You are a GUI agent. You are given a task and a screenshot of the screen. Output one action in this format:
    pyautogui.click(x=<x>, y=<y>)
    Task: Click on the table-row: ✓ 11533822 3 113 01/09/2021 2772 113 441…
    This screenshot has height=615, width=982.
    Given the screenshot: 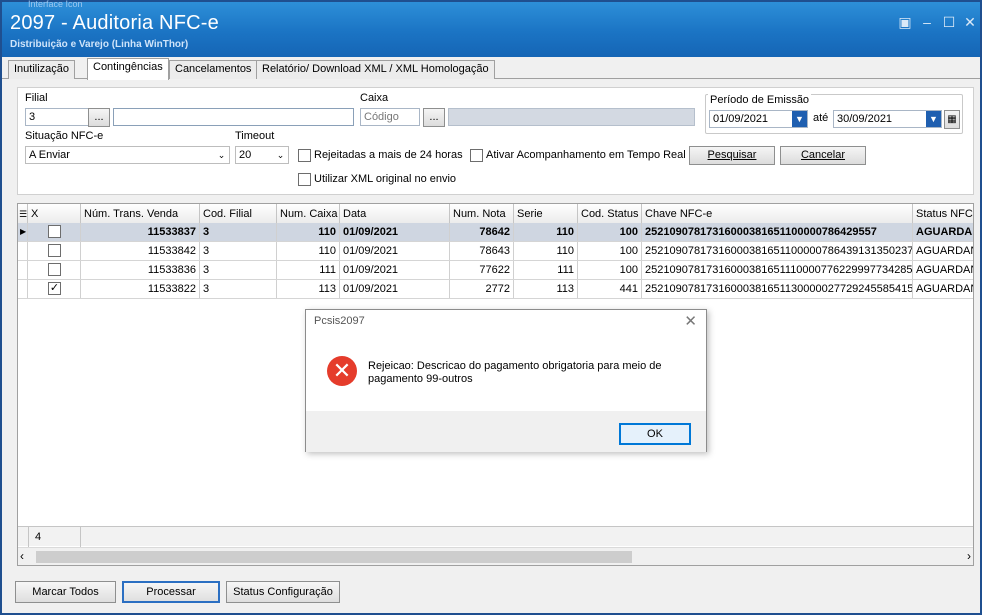 What is the action you would take?
    pyautogui.click(x=495, y=289)
    